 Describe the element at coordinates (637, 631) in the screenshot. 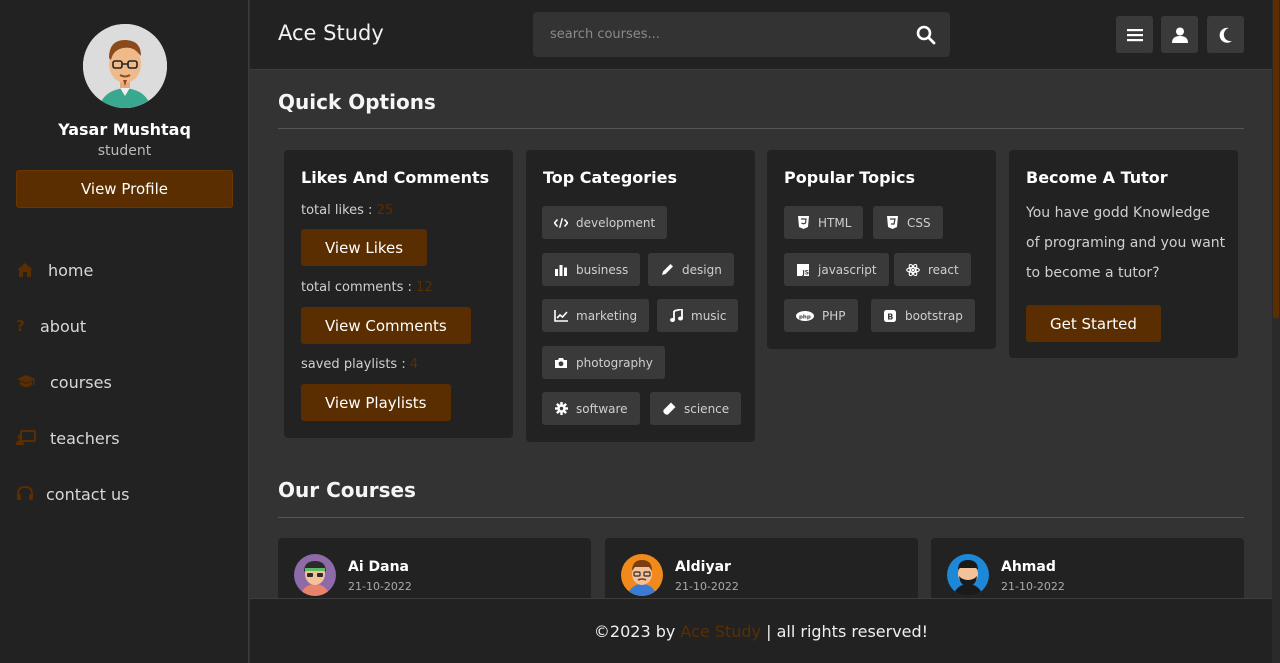

I see `footer-prefix: ©2023 by` at that location.